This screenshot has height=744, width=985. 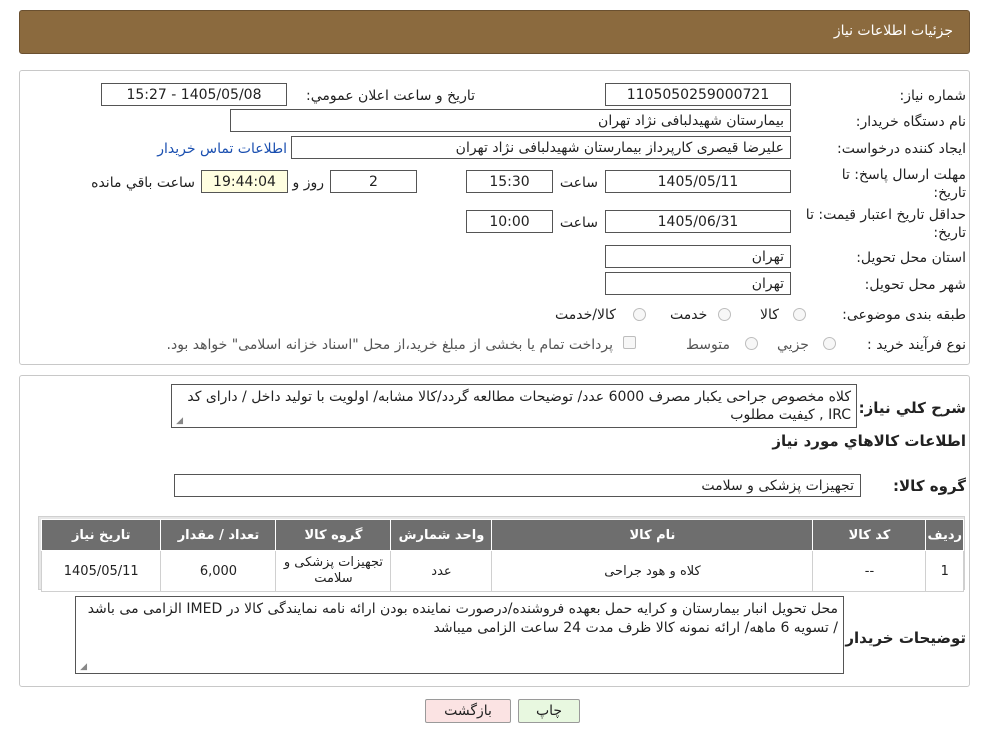 I want to click on cell-row: 1, so click(x=944, y=571).